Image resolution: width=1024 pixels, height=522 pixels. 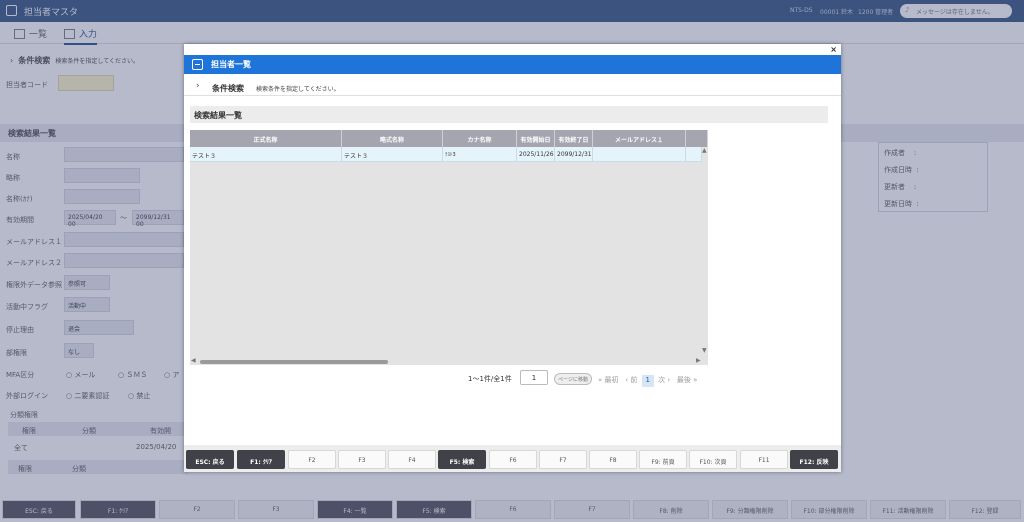 I want to click on pager-summary: 1〜1件/全1件, so click(x=490, y=379).